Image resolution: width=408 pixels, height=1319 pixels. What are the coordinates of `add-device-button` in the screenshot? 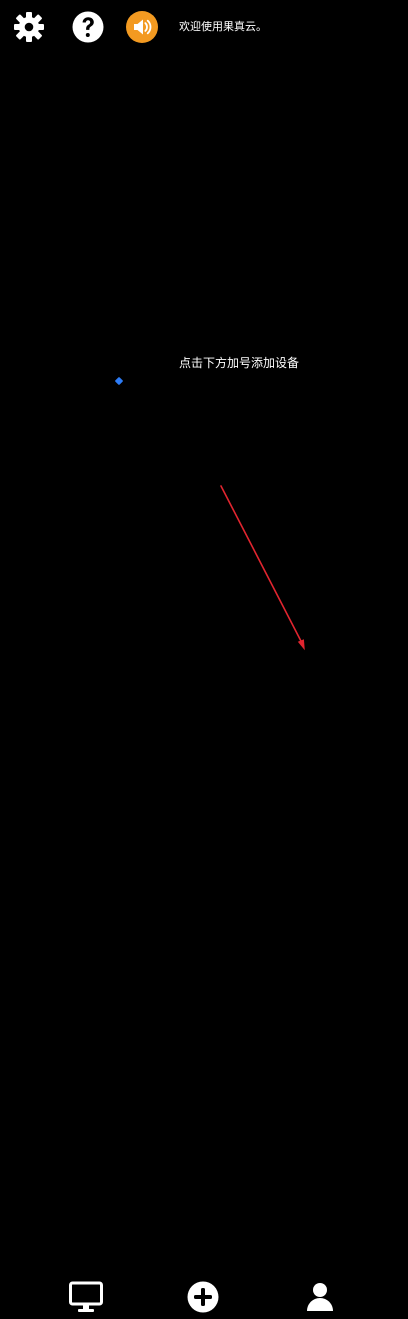 It's located at (203, 1297).